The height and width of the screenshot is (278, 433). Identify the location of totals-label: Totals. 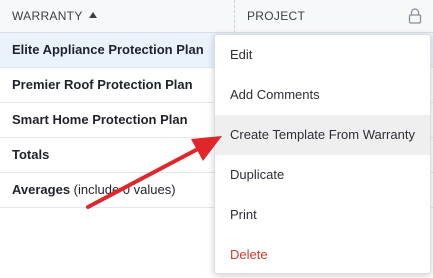
(31, 154).